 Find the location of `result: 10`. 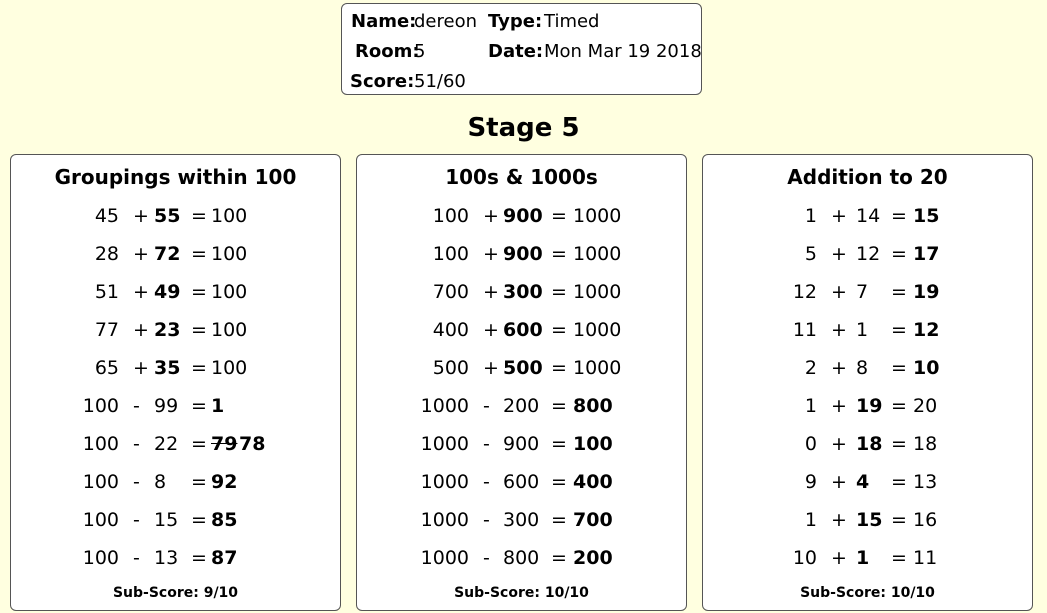

result: 10 is located at coordinates (926, 368).